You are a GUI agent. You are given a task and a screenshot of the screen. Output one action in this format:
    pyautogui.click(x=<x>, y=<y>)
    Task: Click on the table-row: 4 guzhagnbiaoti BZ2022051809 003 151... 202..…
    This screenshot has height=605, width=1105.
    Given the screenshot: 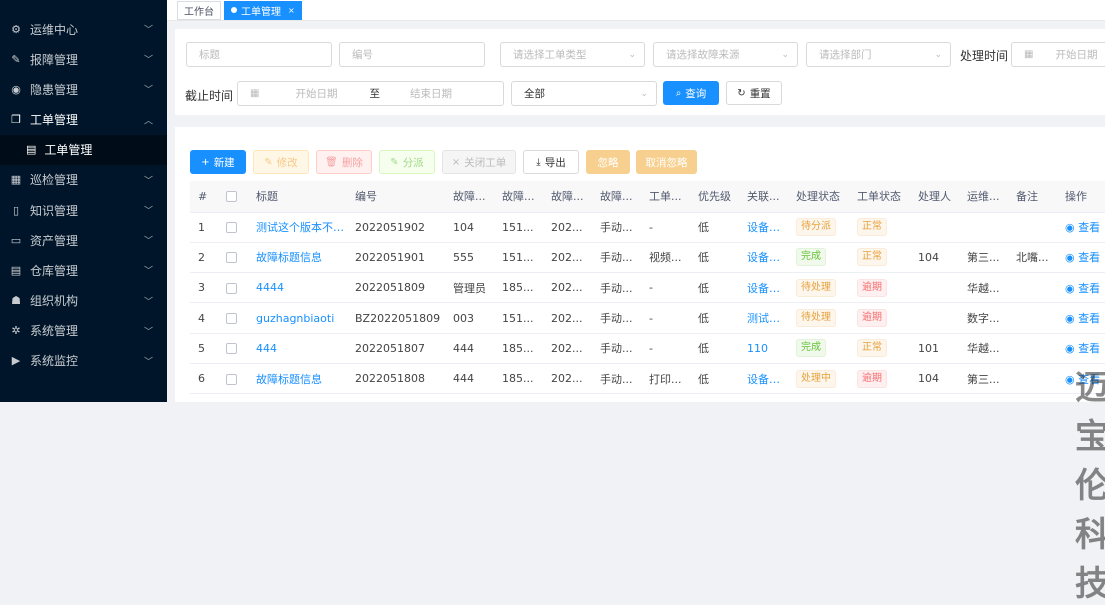 What is the action you would take?
    pyautogui.click(x=647, y=318)
    